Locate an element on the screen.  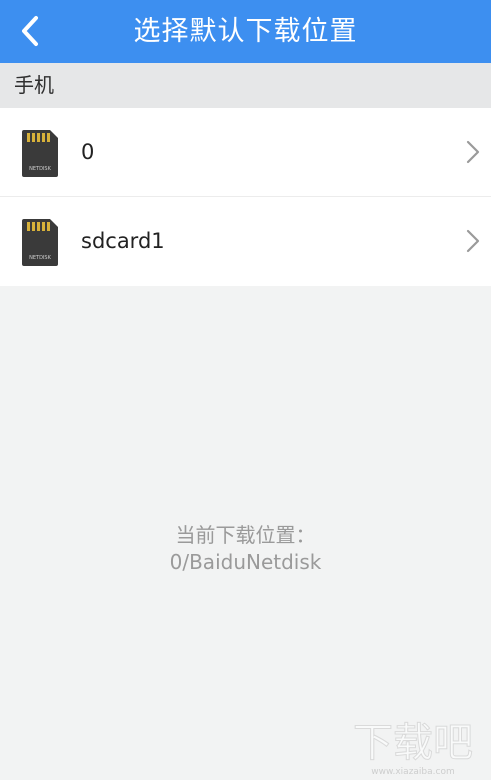
app-header: 选择默认下载位置 is located at coordinates (245, 31).